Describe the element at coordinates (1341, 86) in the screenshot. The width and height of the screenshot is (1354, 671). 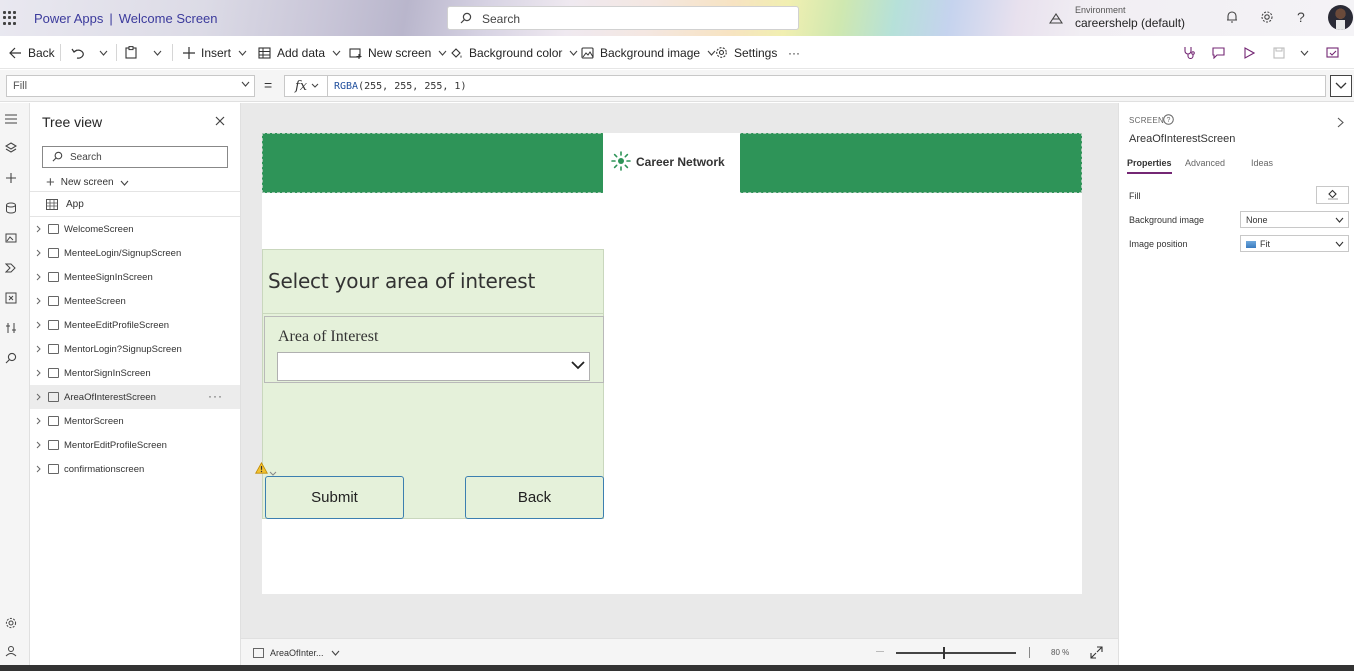
I see `expand-formula-button` at that location.